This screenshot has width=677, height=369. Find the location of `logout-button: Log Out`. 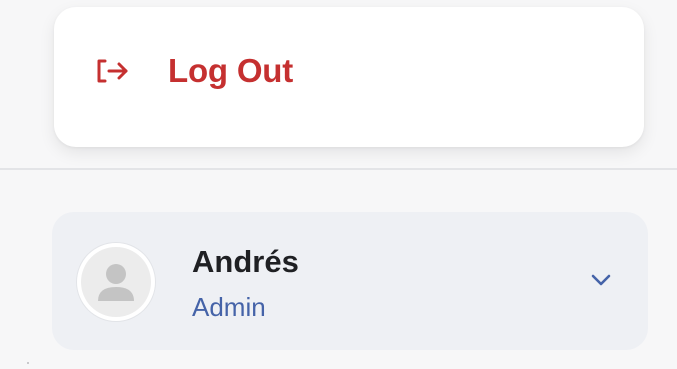

logout-button: Log Out is located at coordinates (193, 71).